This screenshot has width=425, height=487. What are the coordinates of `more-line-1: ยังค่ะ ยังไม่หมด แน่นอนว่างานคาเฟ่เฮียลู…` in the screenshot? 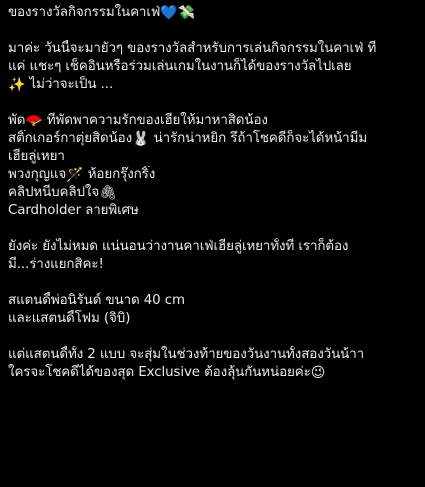 It's located at (178, 246).